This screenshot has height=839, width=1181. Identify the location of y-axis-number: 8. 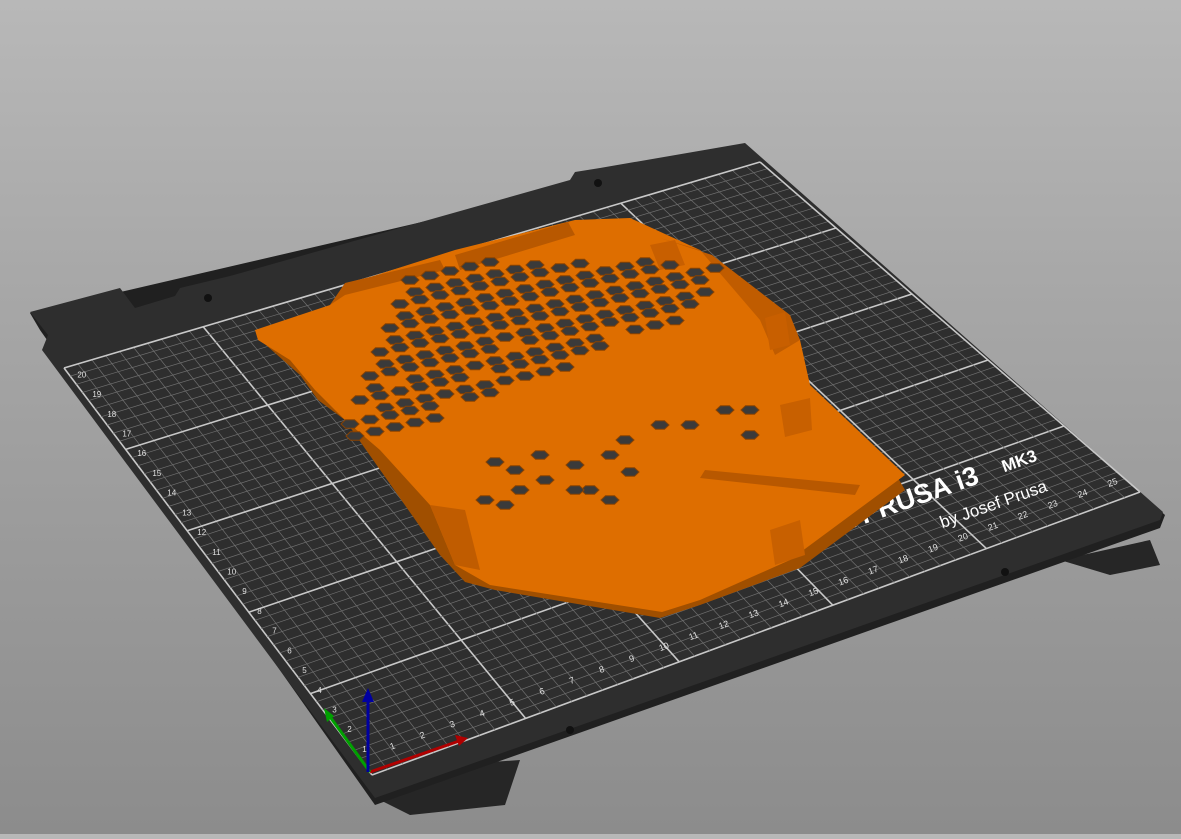
(259, 611).